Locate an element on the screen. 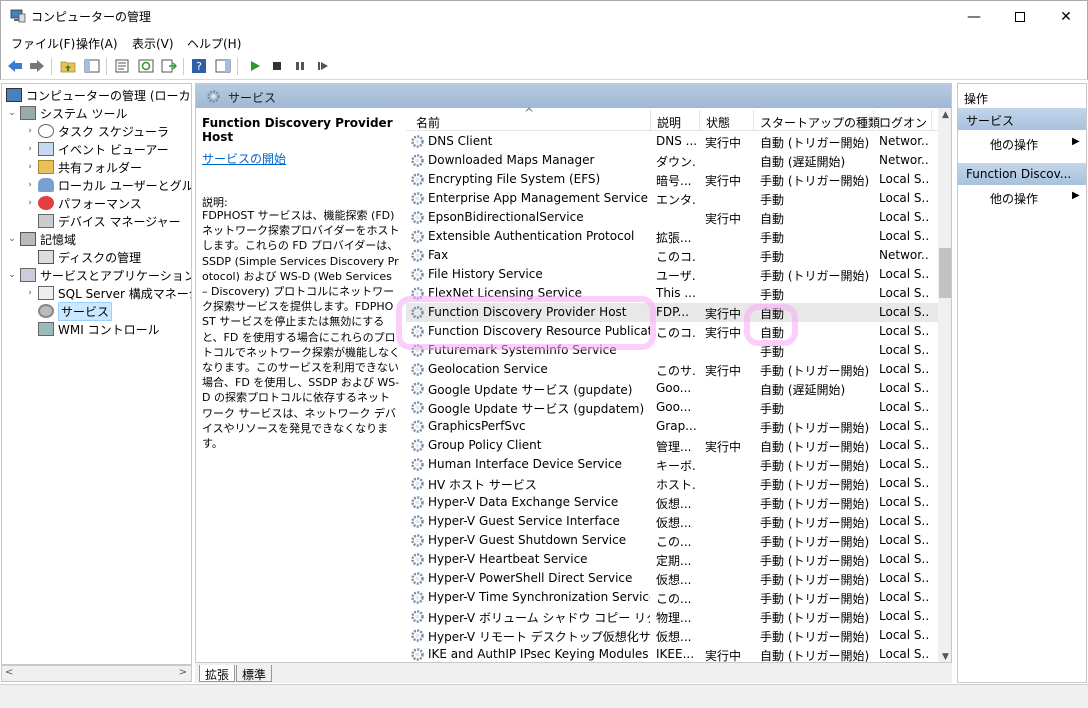 The width and height of the screenshot is (1088, 708). scroll-left-icon: < is located at coordinates (9, 672).